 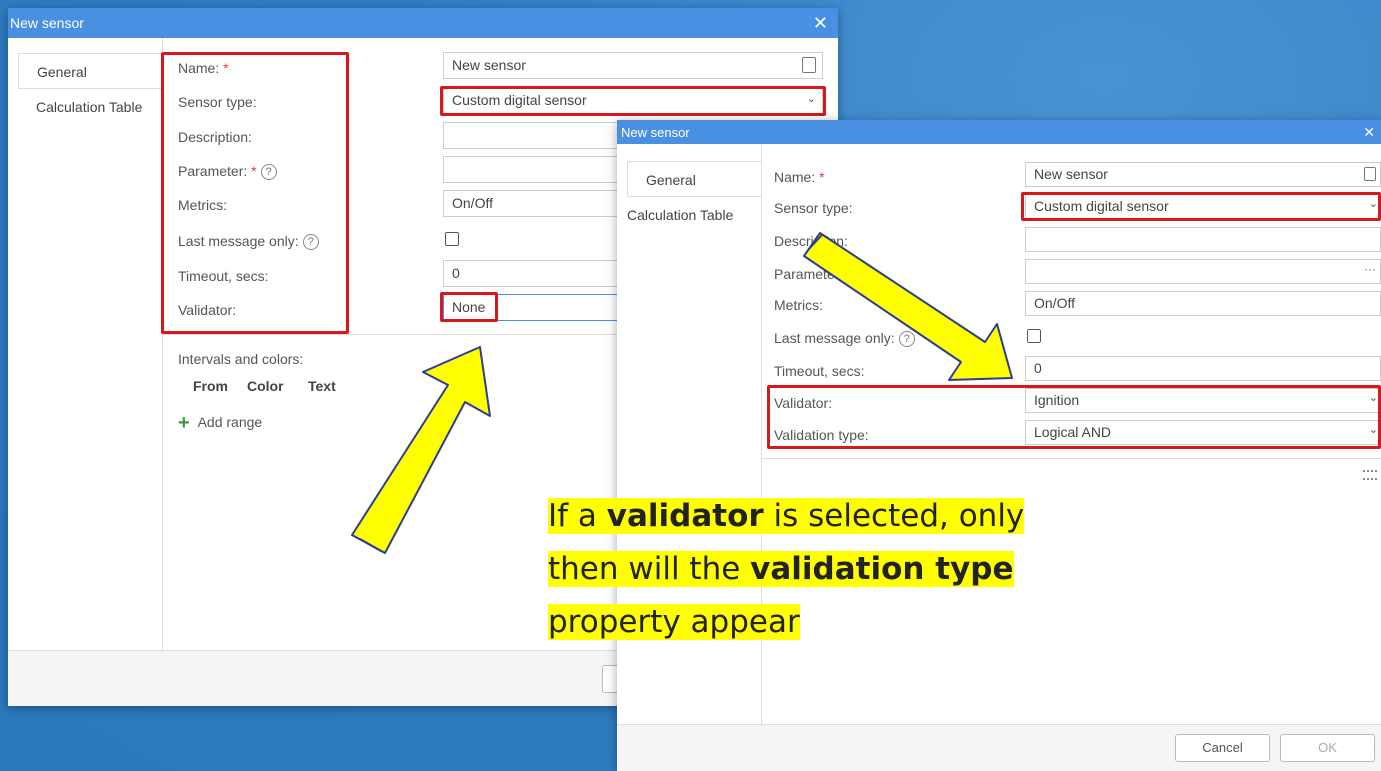 I want to click on validation-type-label: Validation type:, so click(x=821, y=435).